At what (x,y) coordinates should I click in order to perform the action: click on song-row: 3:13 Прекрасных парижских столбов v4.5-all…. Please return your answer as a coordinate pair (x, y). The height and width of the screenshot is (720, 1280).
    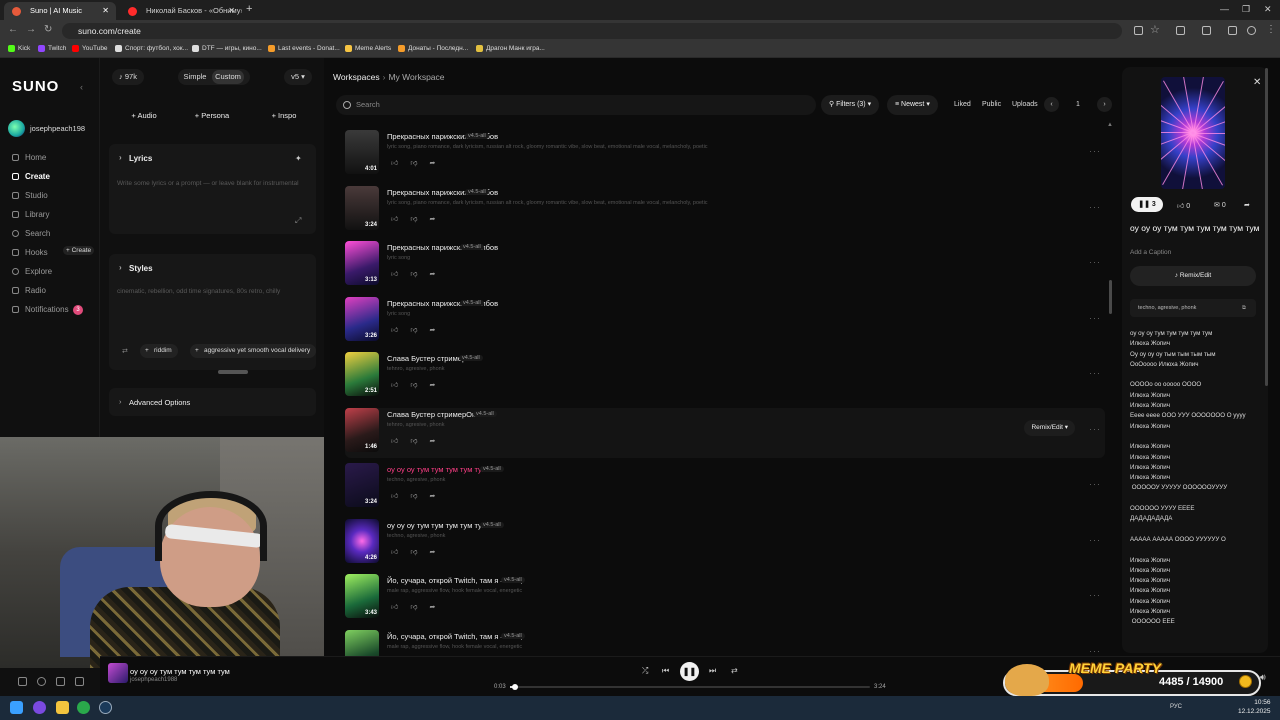
    Looking at the image, I should click on (725, 266).